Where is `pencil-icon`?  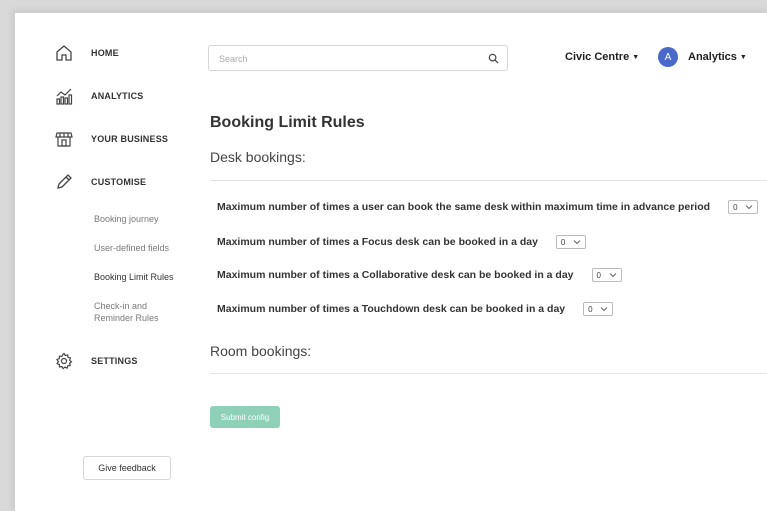 pencil-icon is located at coordinates (64, 181).